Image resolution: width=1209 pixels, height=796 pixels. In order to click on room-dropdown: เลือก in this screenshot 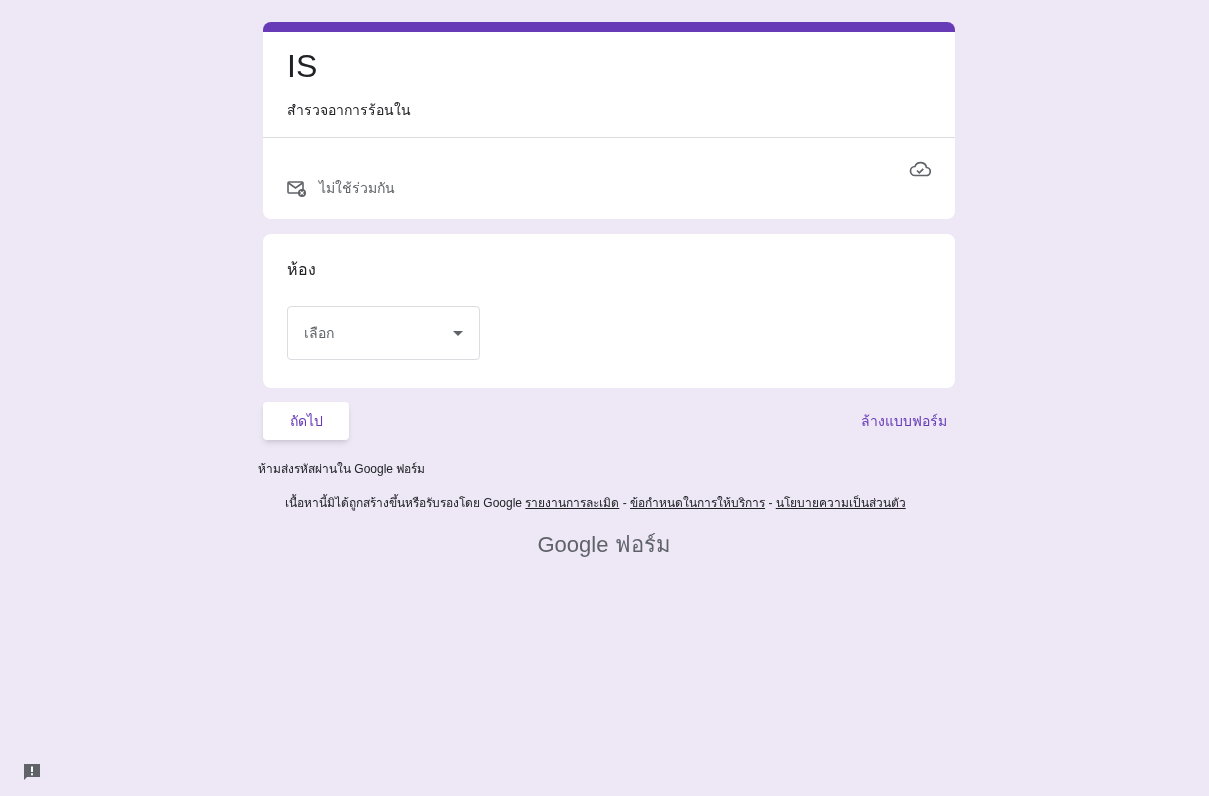, I will do `click(383, 333)`.